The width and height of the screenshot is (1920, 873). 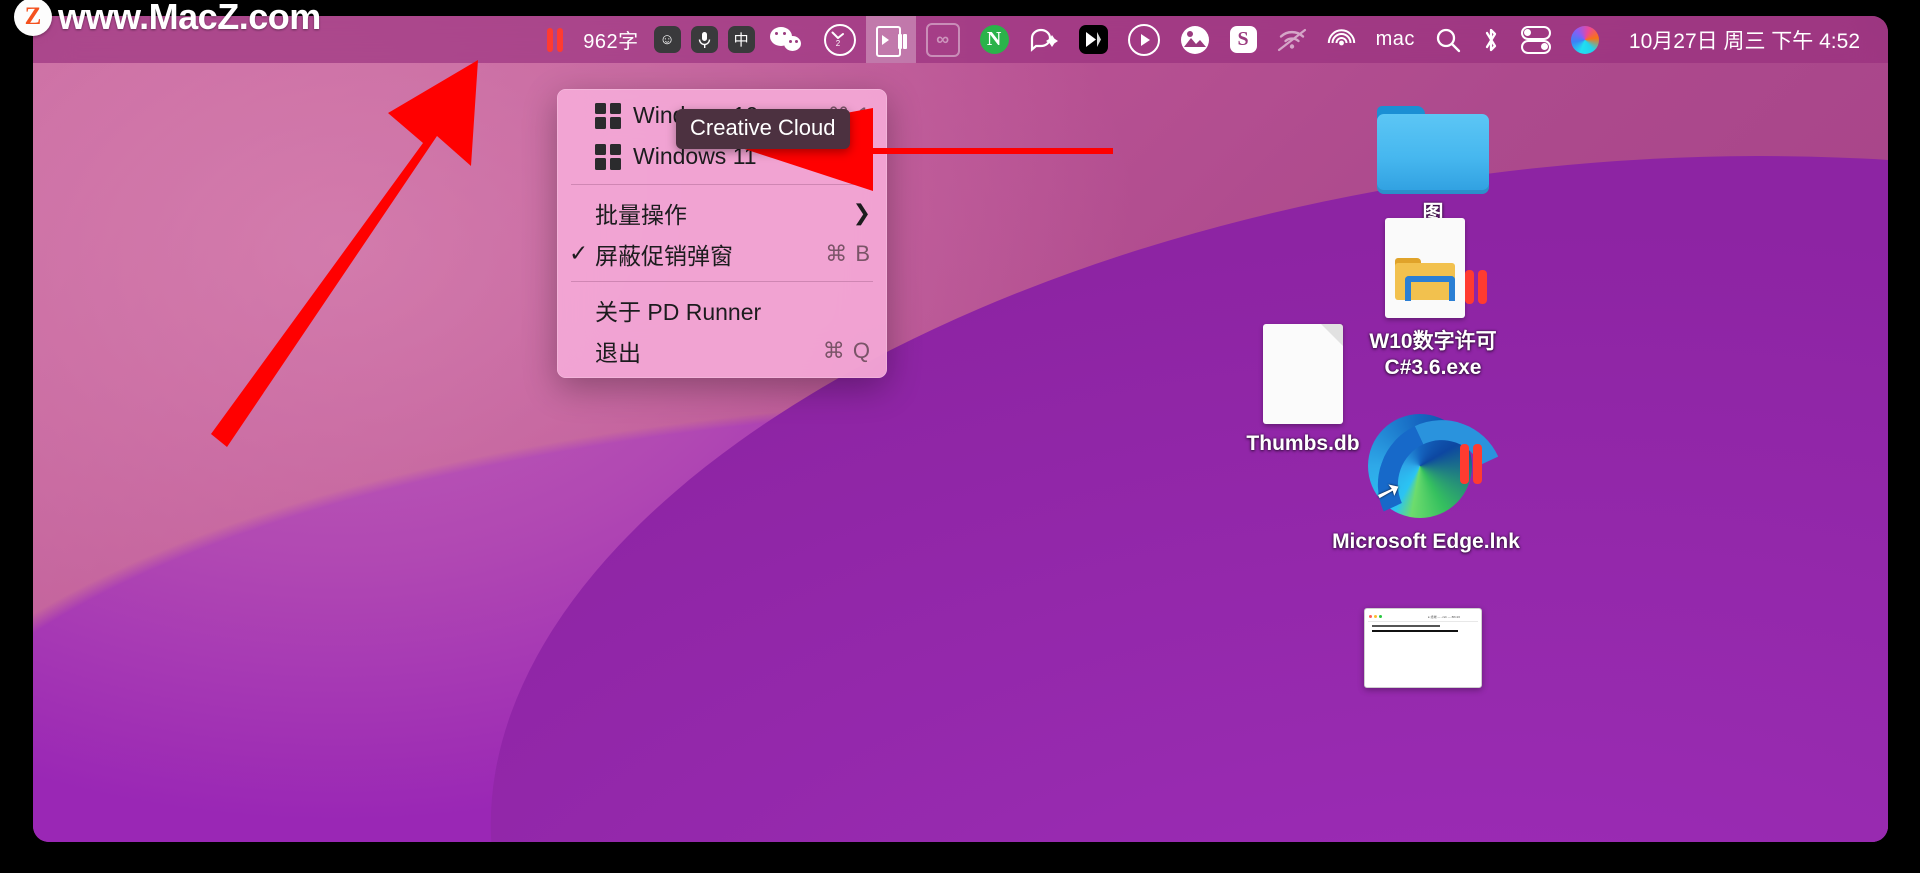 I want to click on menu-item-label: 屏蔽促销弹窗, so click(x=664, y=255).